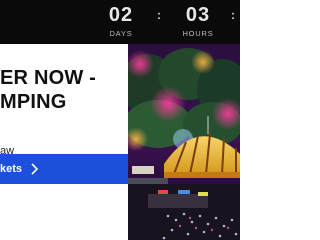 The width and height of the screenshot is (320, 240). What do you see at coordinates (70, 169) in the screenshot?
I see `tickets-button: kets` at bounding box center [70, 169].